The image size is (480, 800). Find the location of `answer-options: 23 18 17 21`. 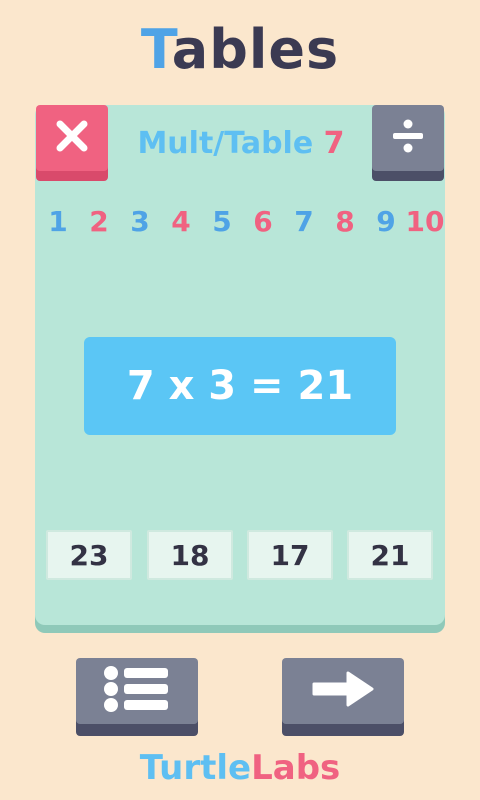

answer-options: 23 18 17 21 is located at coordinates (240, 555).